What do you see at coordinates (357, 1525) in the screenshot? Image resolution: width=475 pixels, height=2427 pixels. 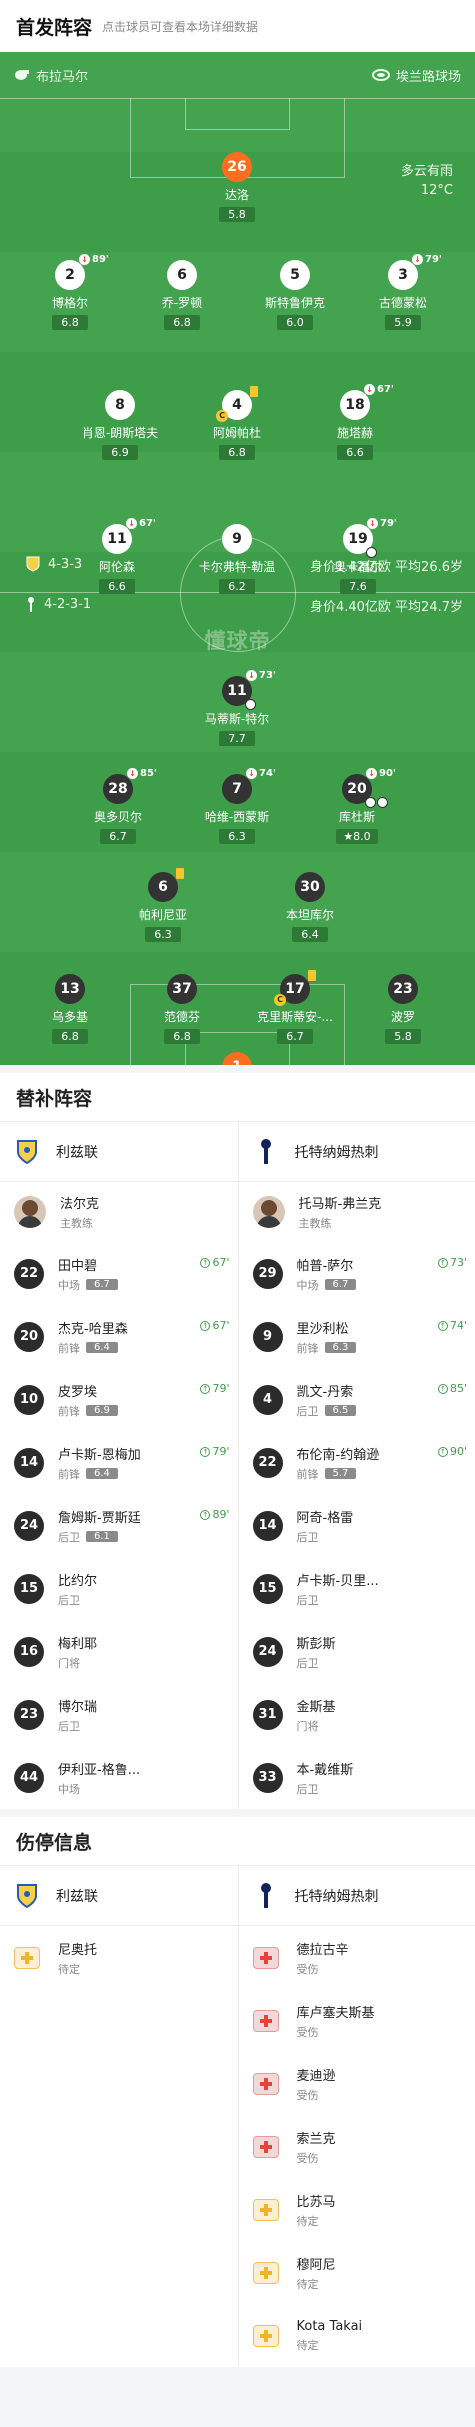 I see `sub-player-row: 14阿奇-格雷后卫` at bounding box center [357, 1525].